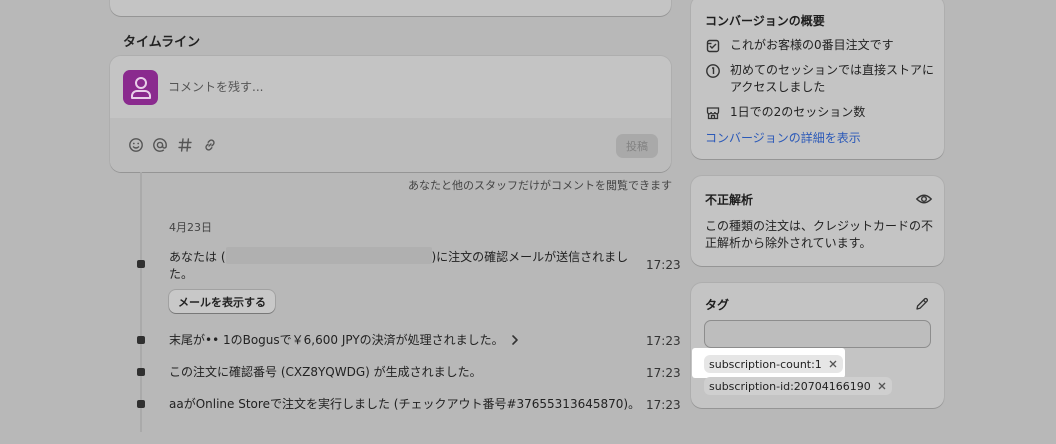  What do you see at coordinates (540, 185) in the screenshot?
I see `staff-visibility-note: あなたと他のスタッフだけがコメントを閲覧できます` at bounding box center [540, 185].